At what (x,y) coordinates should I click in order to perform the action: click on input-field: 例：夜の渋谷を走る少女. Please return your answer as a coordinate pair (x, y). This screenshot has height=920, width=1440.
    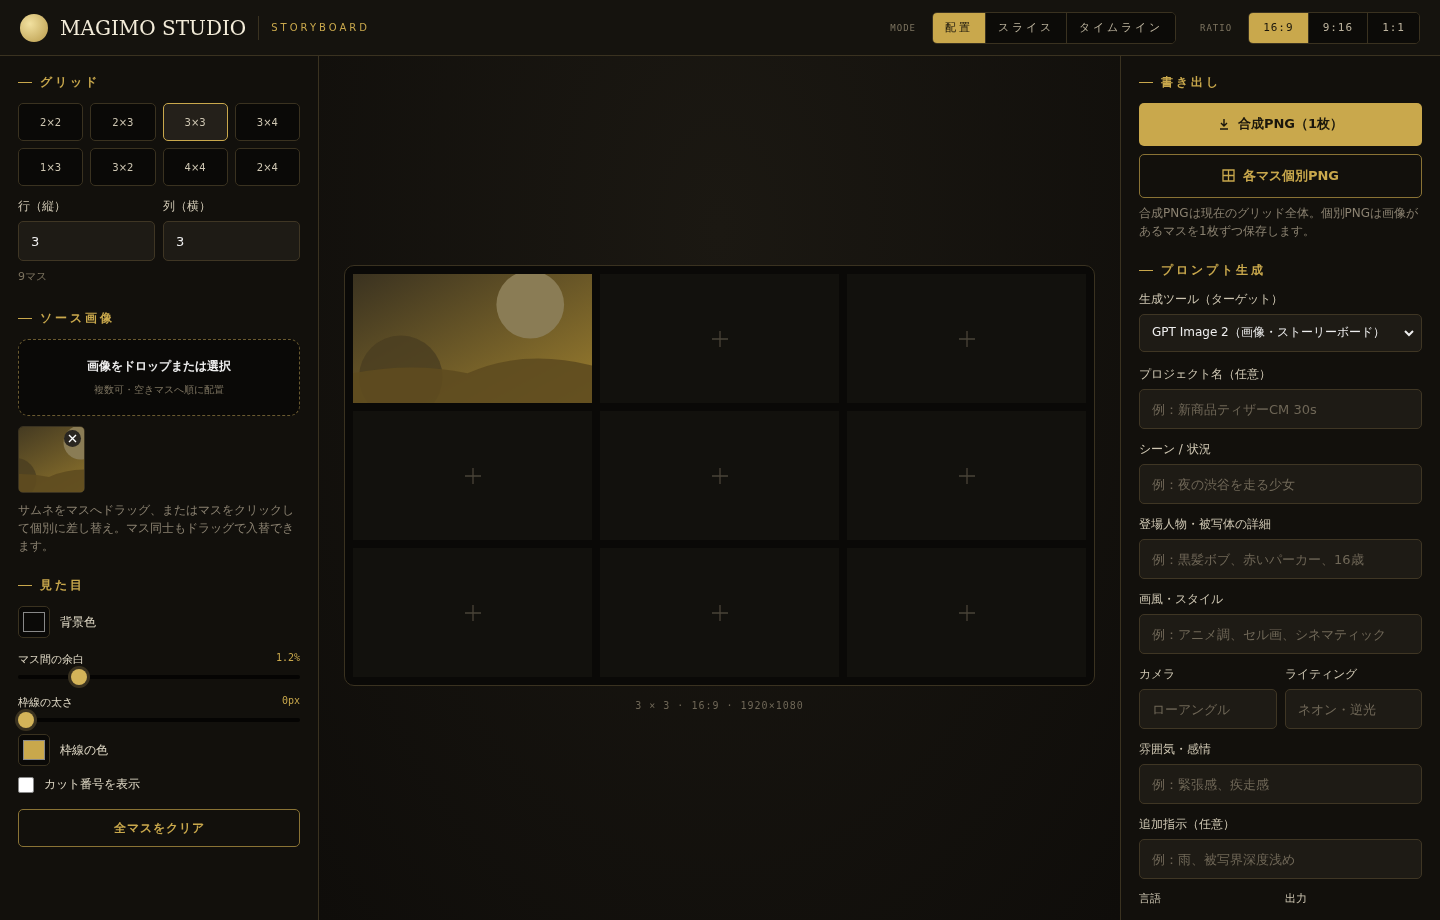
    Looking at the image, I should click on (1280, 484).